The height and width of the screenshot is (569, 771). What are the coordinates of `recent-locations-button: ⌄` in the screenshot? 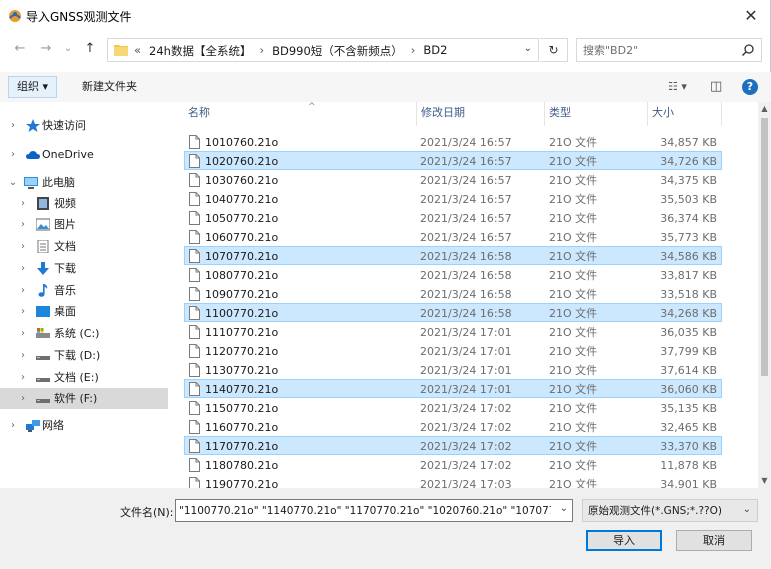 It's located at (68, 49).